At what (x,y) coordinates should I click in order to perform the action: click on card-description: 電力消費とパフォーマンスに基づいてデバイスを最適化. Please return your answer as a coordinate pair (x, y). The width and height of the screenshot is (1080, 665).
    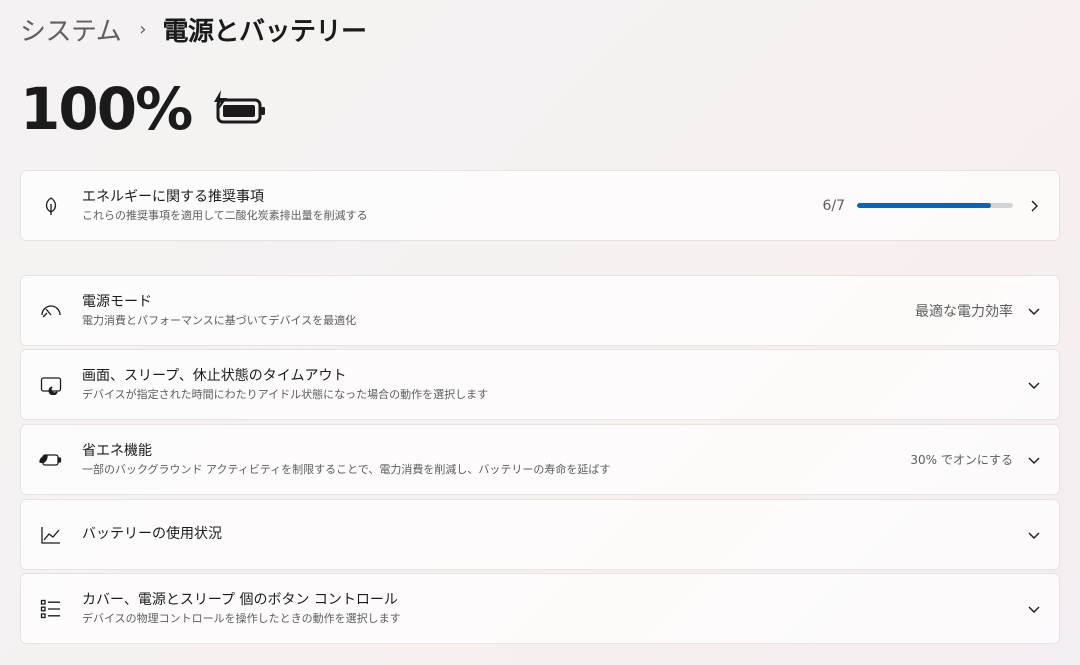
    Looking at the image, I should click on (219, 320).